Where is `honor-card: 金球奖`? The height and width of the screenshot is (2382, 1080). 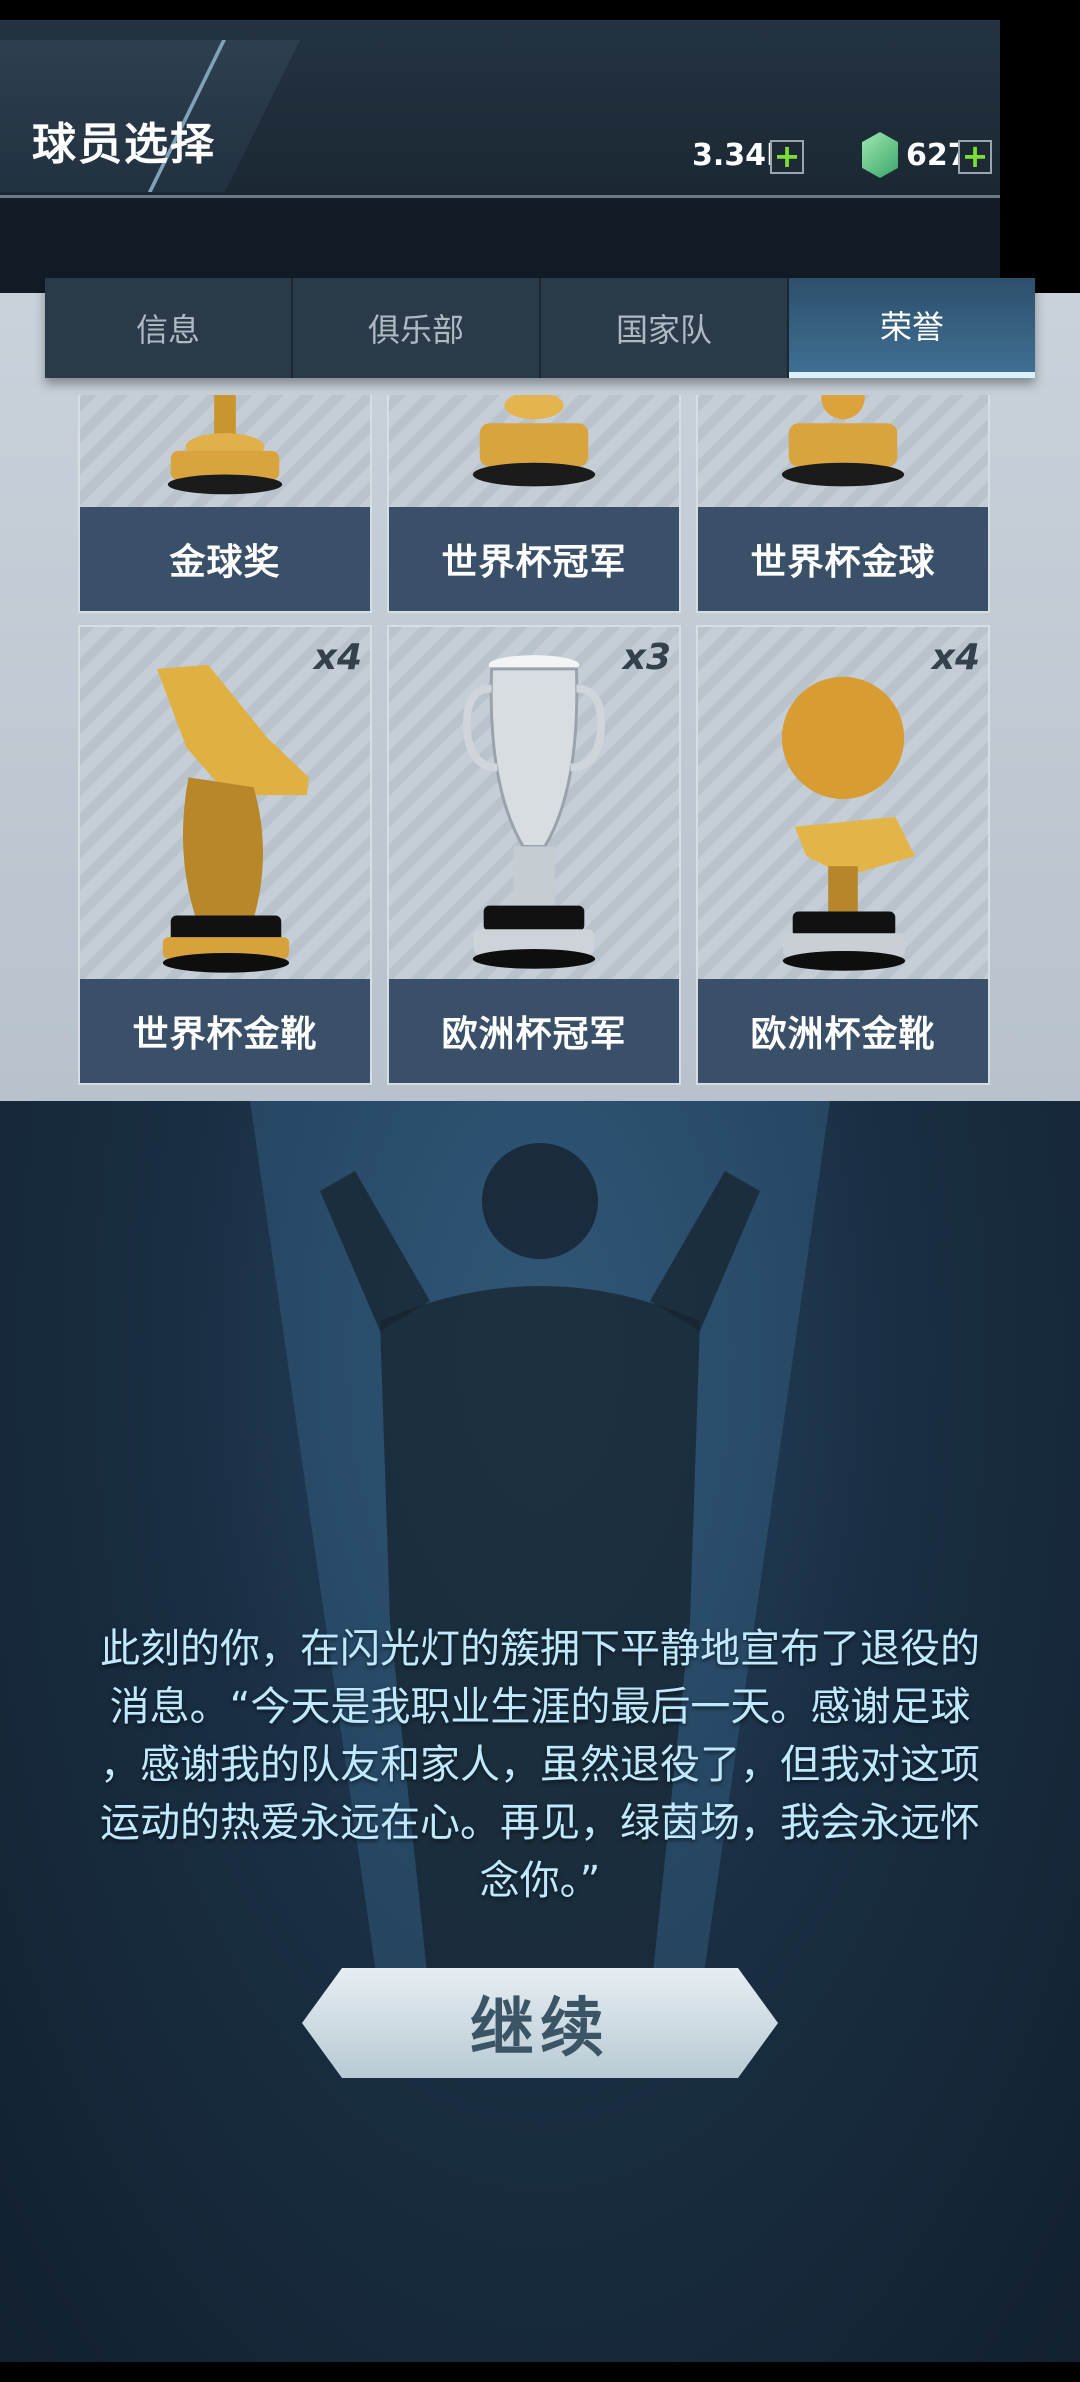 honor-card: 金球奖 is located at coordinates (225, 504).